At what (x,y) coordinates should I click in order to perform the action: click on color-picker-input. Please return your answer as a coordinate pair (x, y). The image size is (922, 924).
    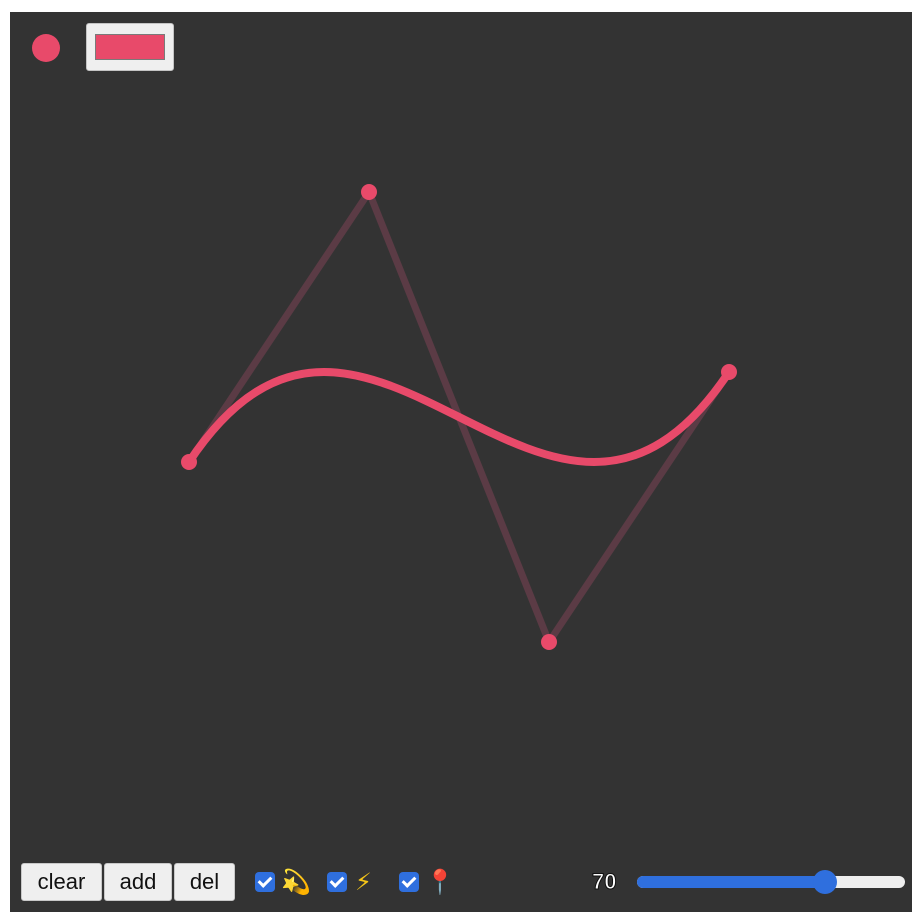
    Looking at the image, I should click on (130, 47).